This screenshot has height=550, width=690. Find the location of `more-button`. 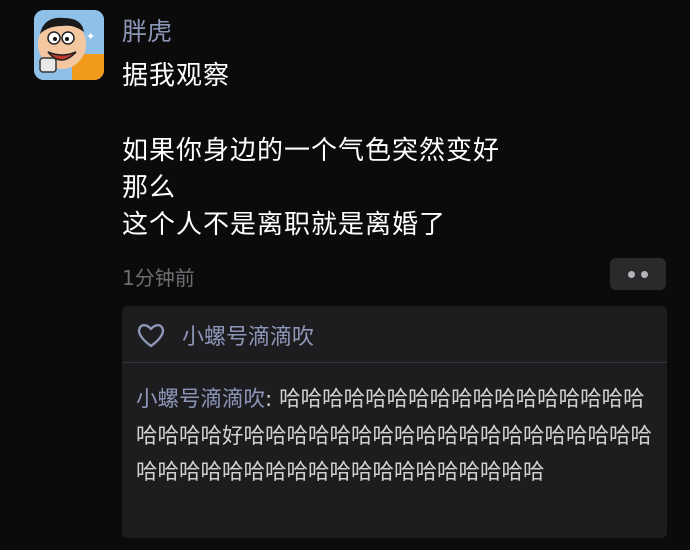

more-button is located at coordinates (638, 274).